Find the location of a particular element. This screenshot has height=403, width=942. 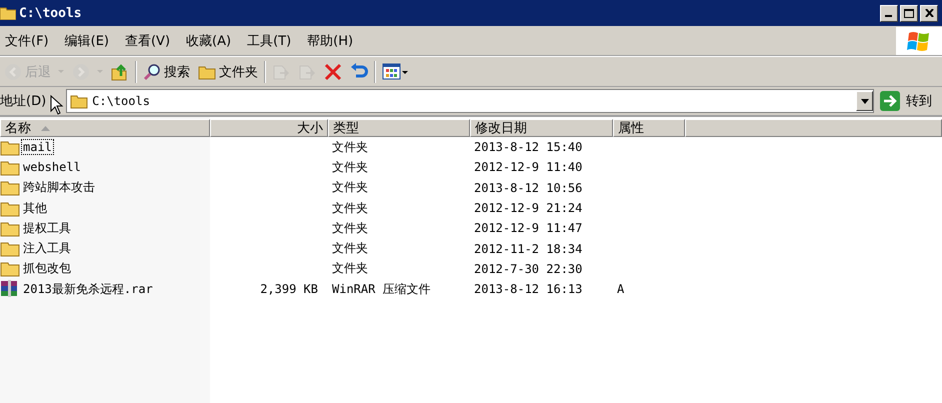

column-header: 大小 is located at coordinates (269, 128).